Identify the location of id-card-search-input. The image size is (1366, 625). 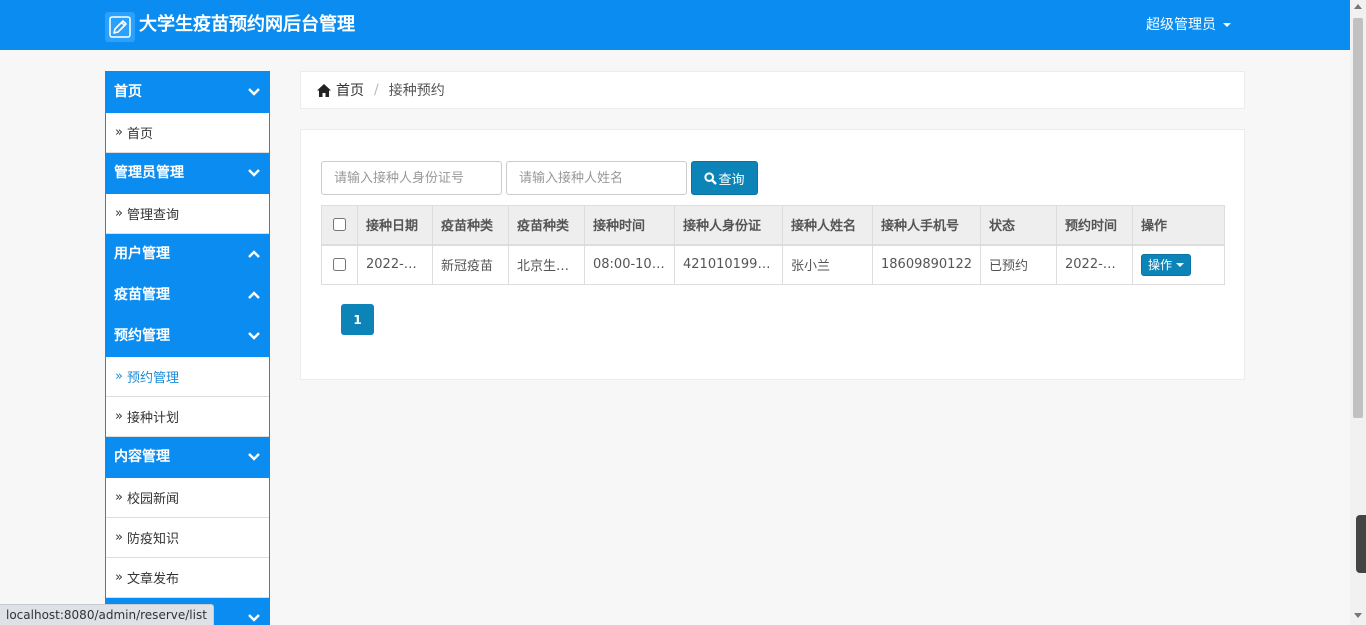
(411, 178).